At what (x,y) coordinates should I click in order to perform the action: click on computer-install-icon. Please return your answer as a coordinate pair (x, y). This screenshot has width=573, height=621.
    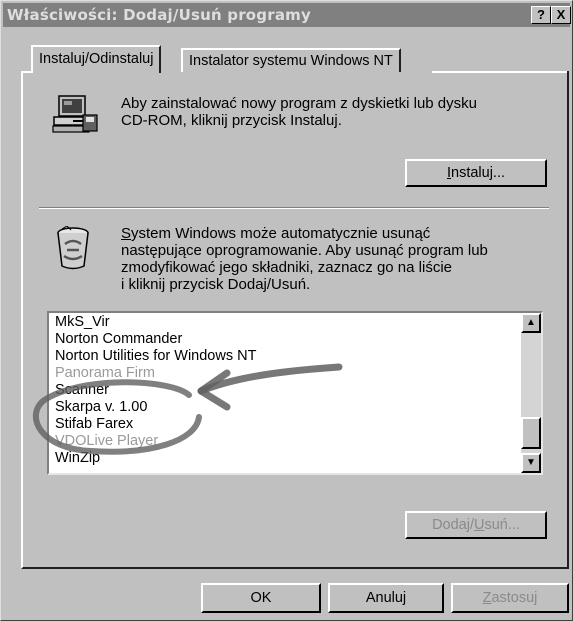
    Looking at the image, I should click on (75, 114).